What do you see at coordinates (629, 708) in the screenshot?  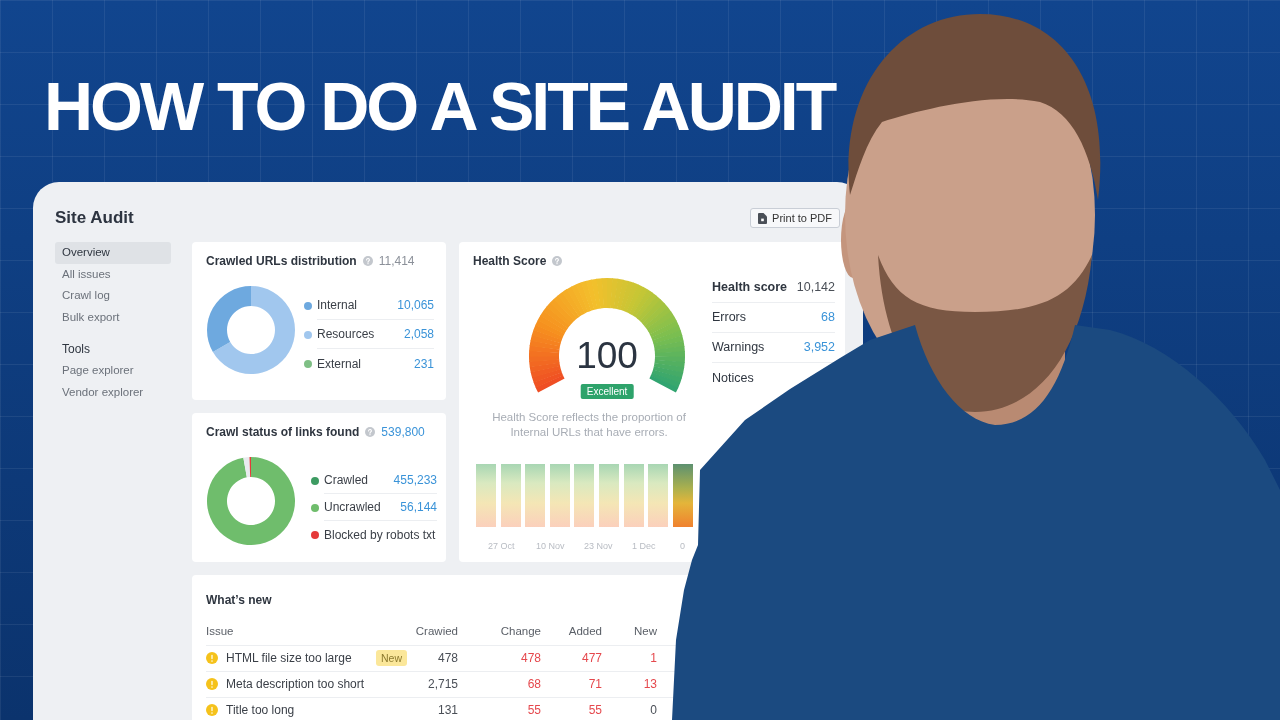 I see `table-cell: 0` at bounding box center [629, 708].